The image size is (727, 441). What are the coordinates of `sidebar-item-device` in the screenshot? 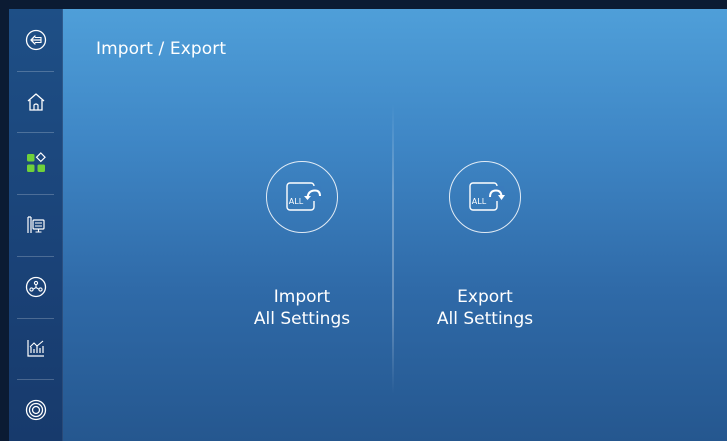 It's located at (35, 225).